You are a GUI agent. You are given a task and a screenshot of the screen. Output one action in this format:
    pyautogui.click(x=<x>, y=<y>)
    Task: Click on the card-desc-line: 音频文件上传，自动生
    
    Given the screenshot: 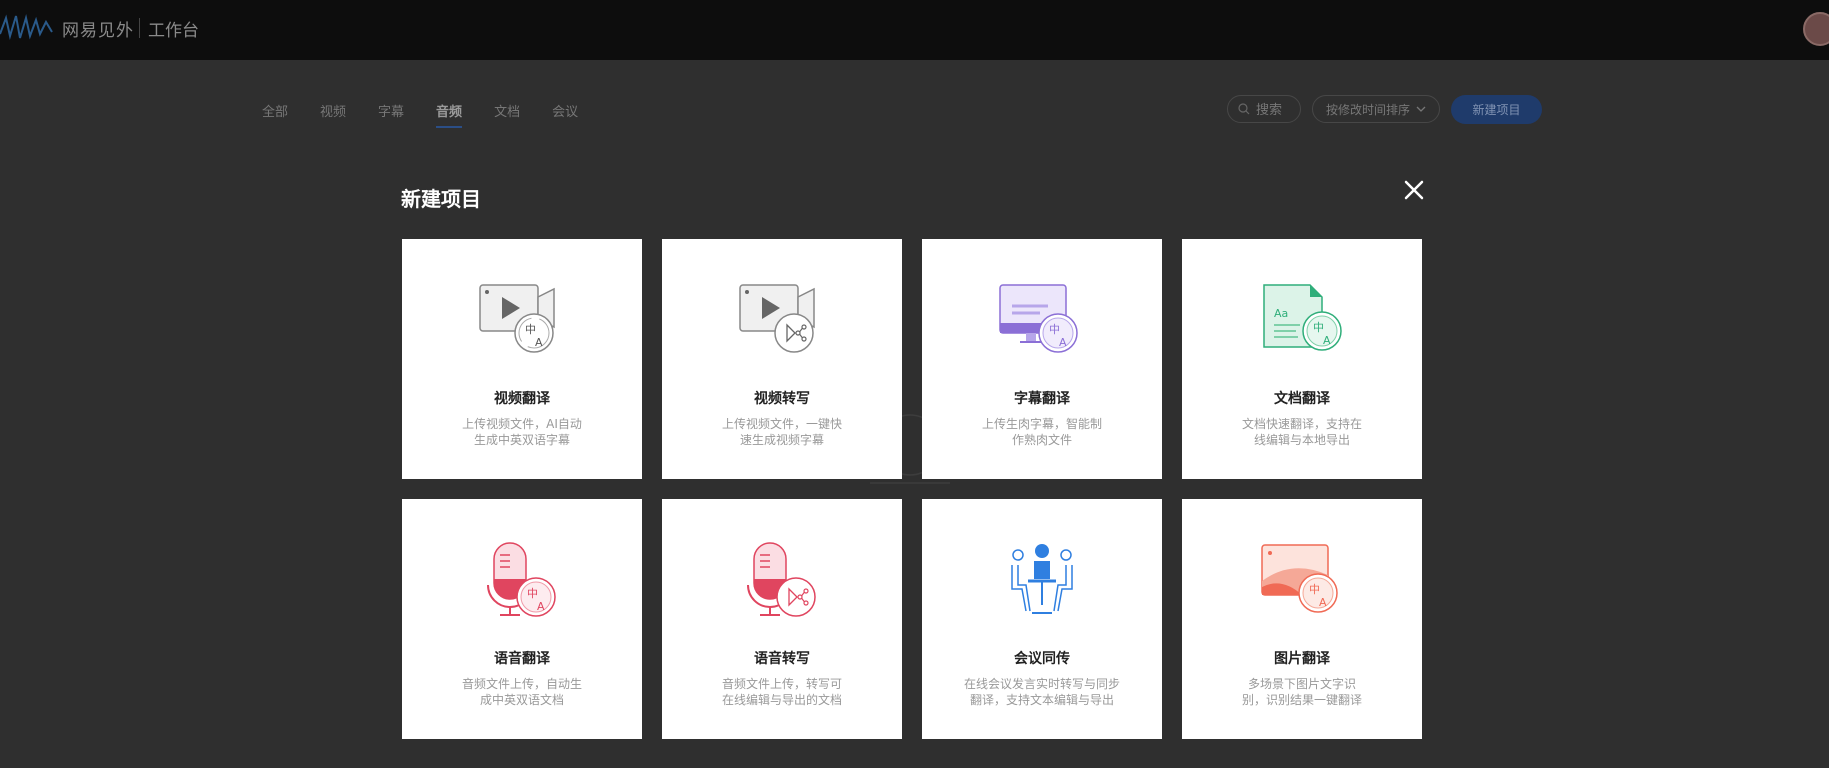 What is the action you would take?
    pyautogui.click(x=521, y=684)
    